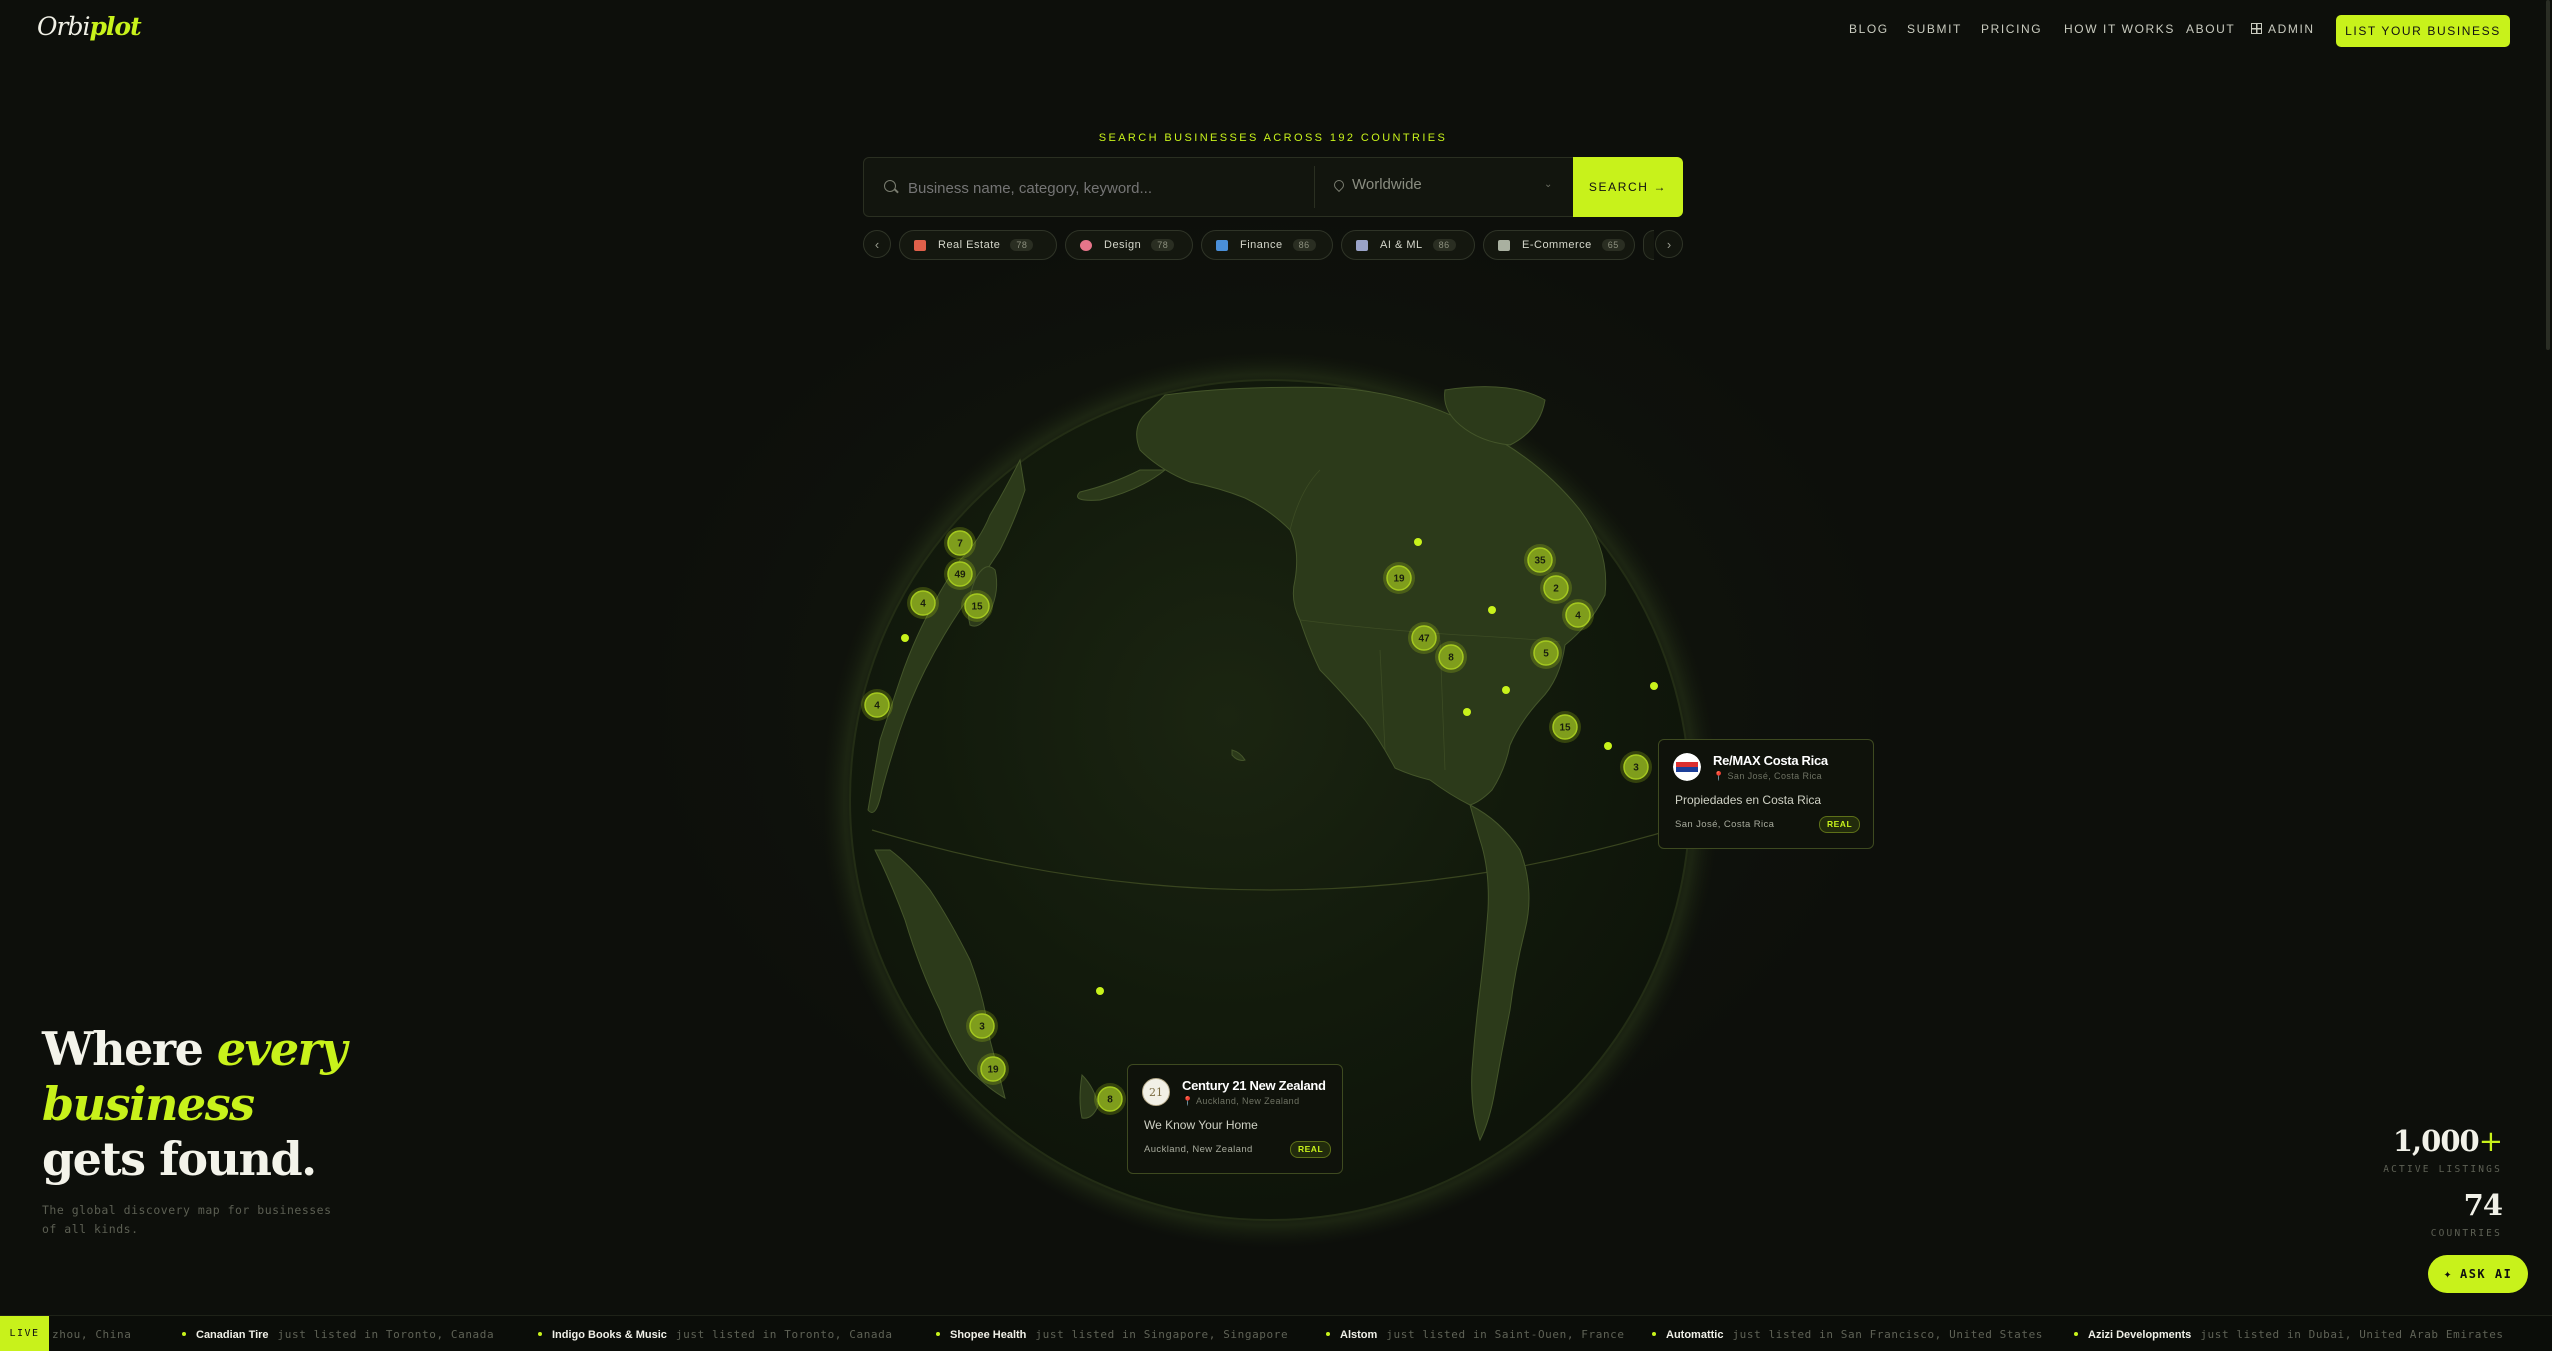  Describe the element at coordinates (1387, 184) in the screenshot. I see `location-select: Worldwide` at that location.